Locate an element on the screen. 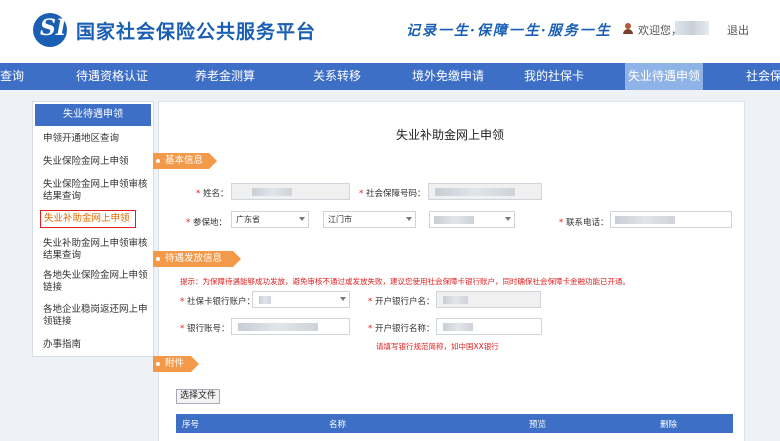 This screenshot has height=441, width=780. section-basic-info: 基本信息 is located at coordinates (185, 161).